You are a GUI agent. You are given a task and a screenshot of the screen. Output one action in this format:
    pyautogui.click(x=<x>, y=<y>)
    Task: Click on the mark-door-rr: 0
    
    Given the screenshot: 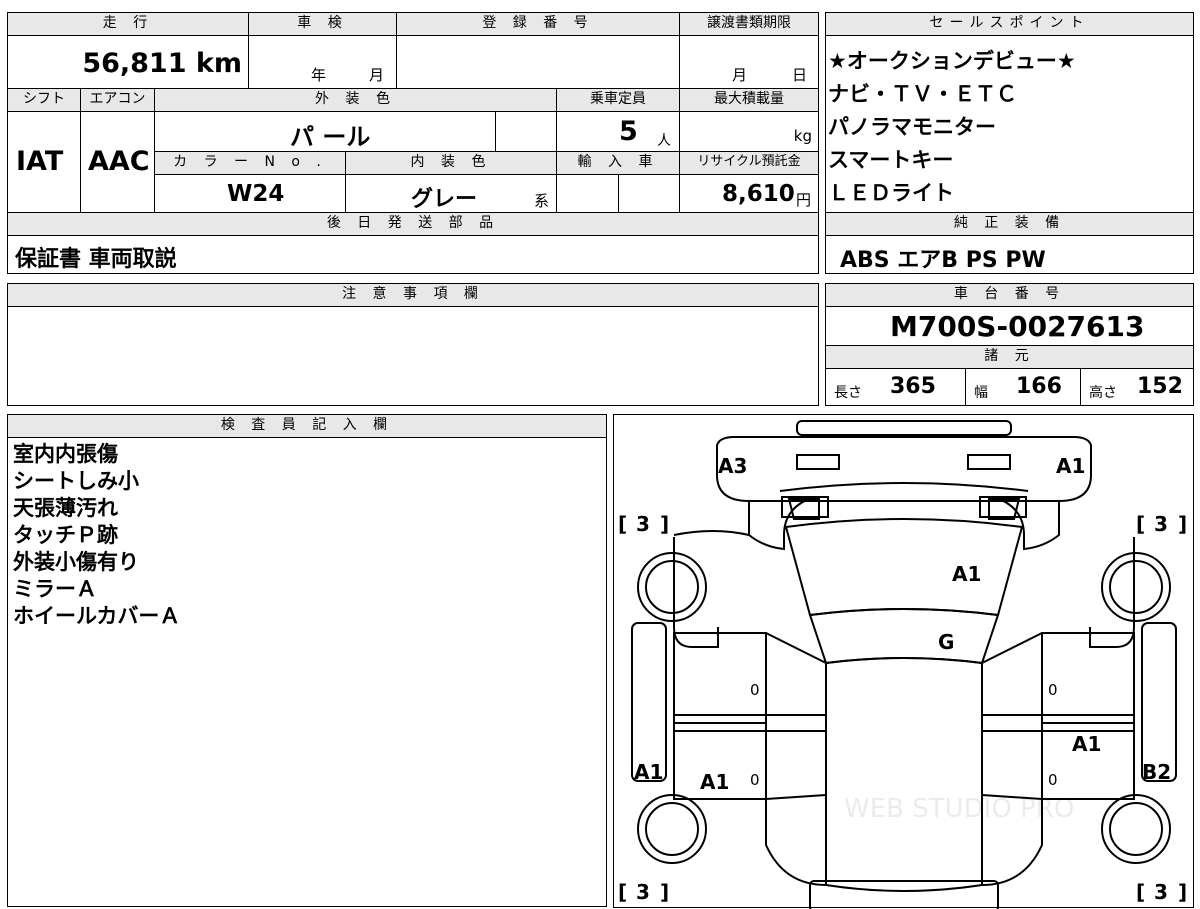 What is the action you would take?
    pyautogui.click(x=1053, y=780)
    